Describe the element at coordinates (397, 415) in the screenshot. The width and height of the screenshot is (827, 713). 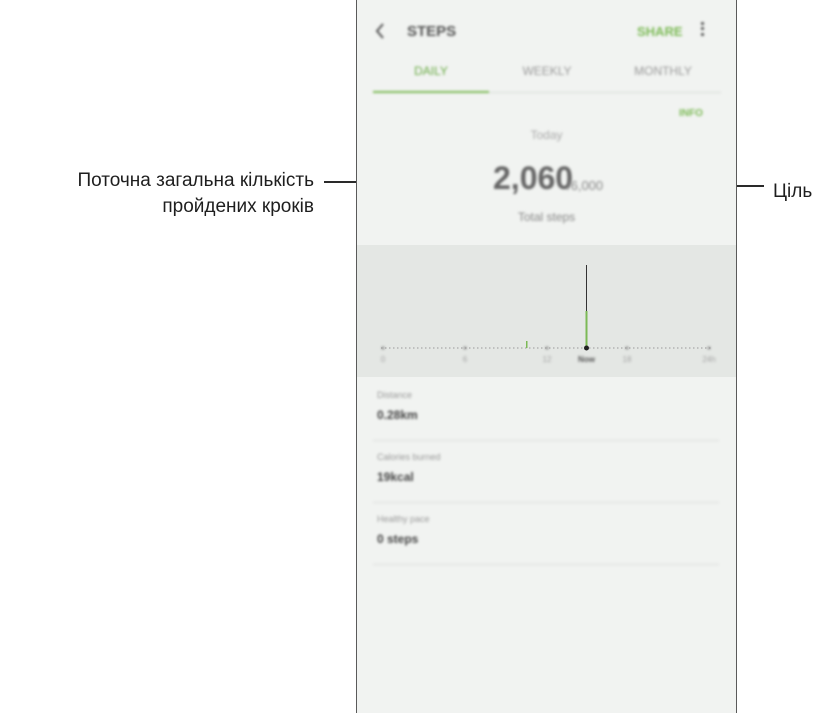
I see `stat-value: 0.28km` at that location.